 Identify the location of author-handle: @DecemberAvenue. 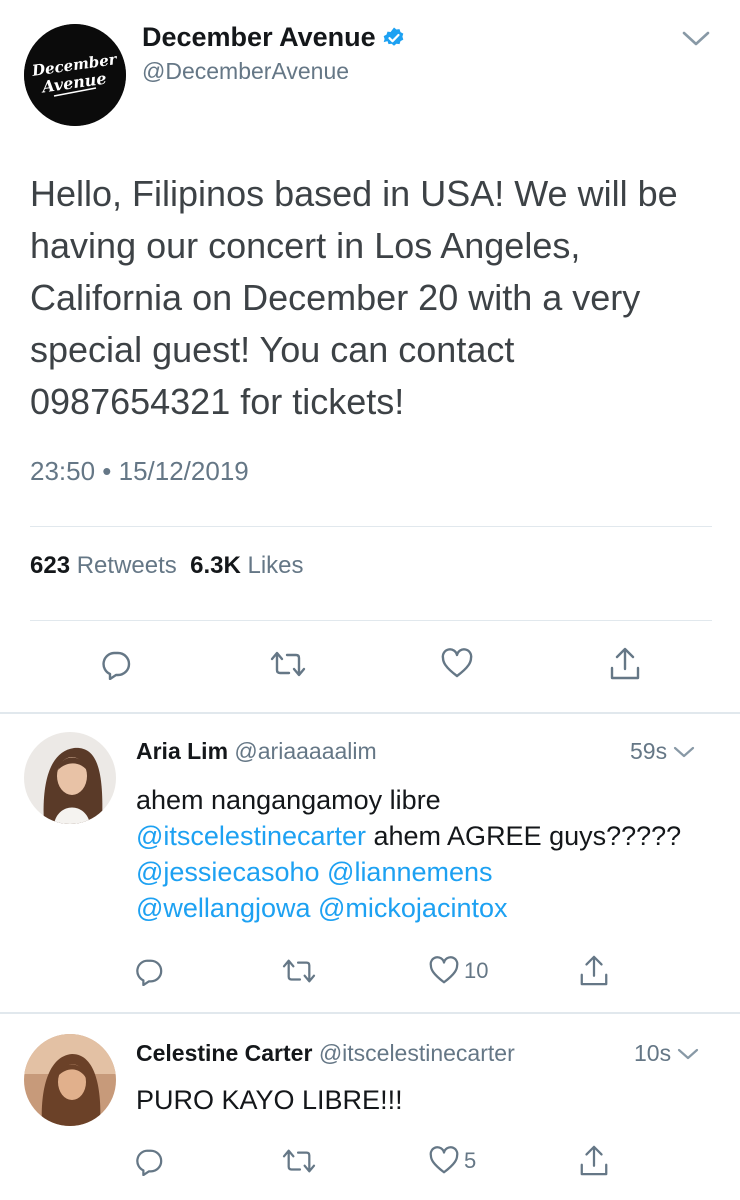
(245, 71).